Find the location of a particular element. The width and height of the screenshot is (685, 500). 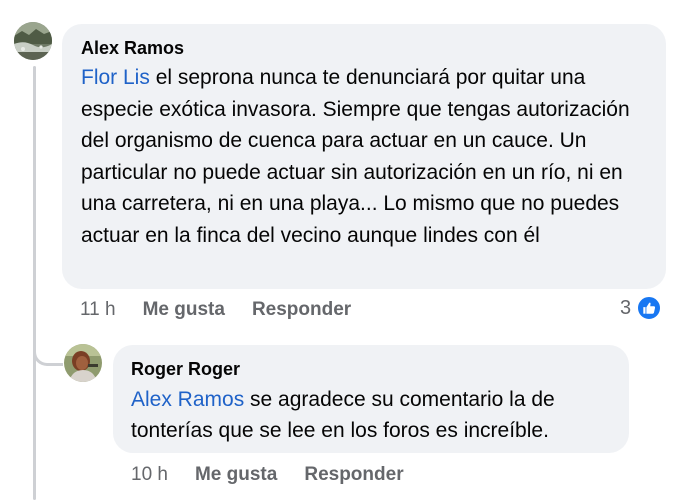

comment-author: Alex Ramos is located at coordinates (364, 48).